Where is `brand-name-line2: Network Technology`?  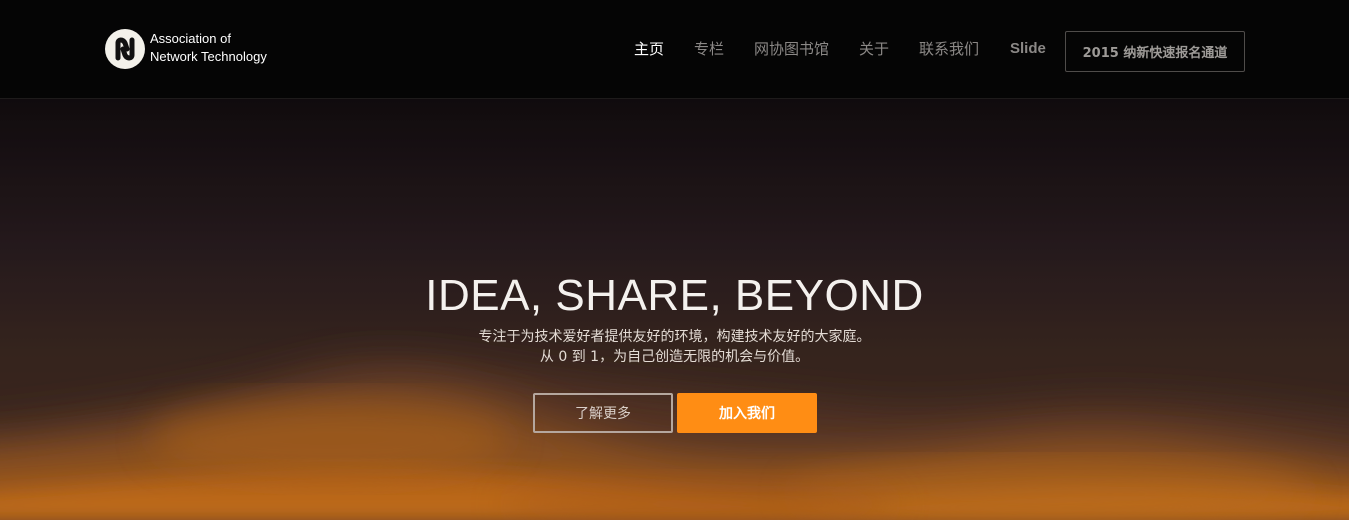 brand-name-line2: Network Technology is located at coordinates (208, 56).